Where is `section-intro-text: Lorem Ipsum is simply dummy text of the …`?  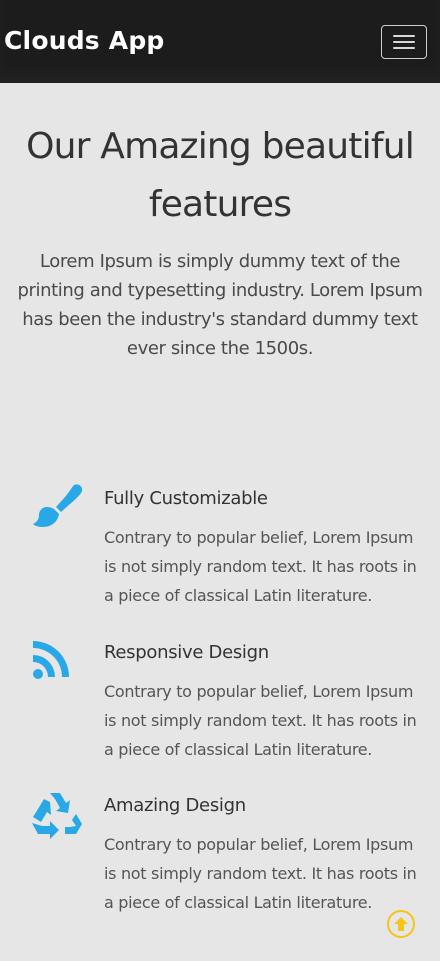
section-intro-text: Lorem Ipsum is simply dummy text of the … is located at coordinates (220, 305).